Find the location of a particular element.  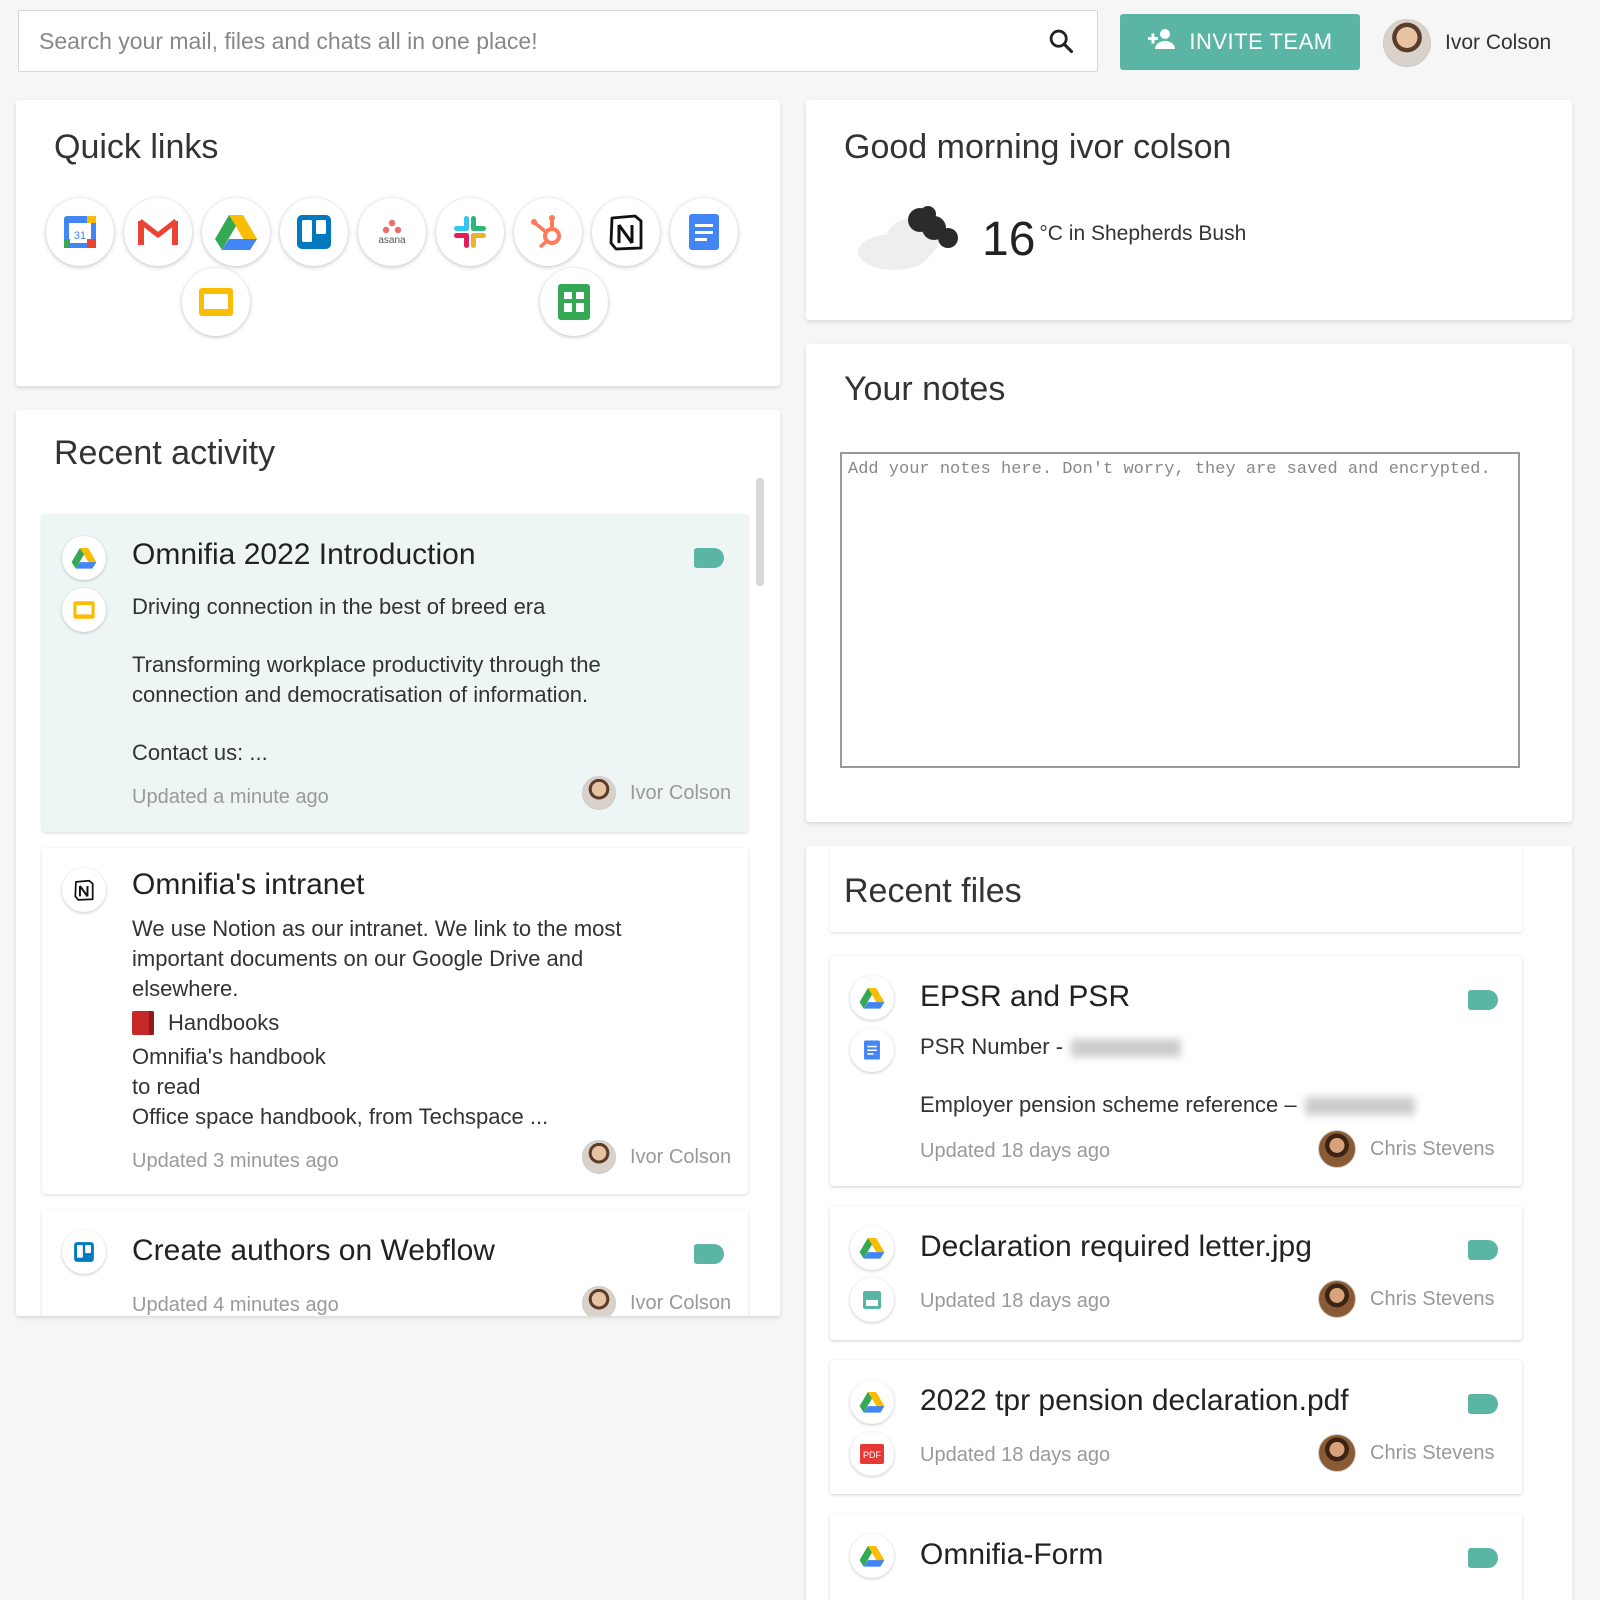

search-icon is located at coordinates (1061, 41).